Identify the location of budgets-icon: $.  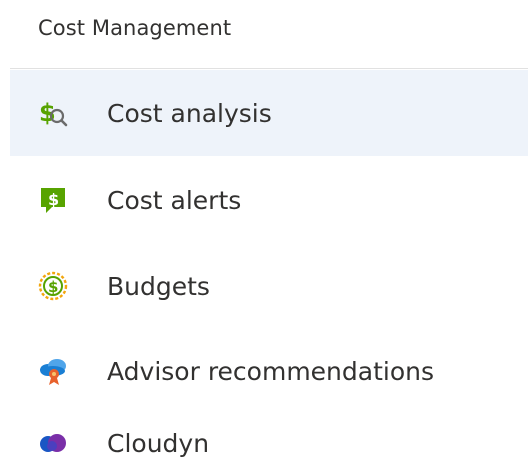
(53, 286).